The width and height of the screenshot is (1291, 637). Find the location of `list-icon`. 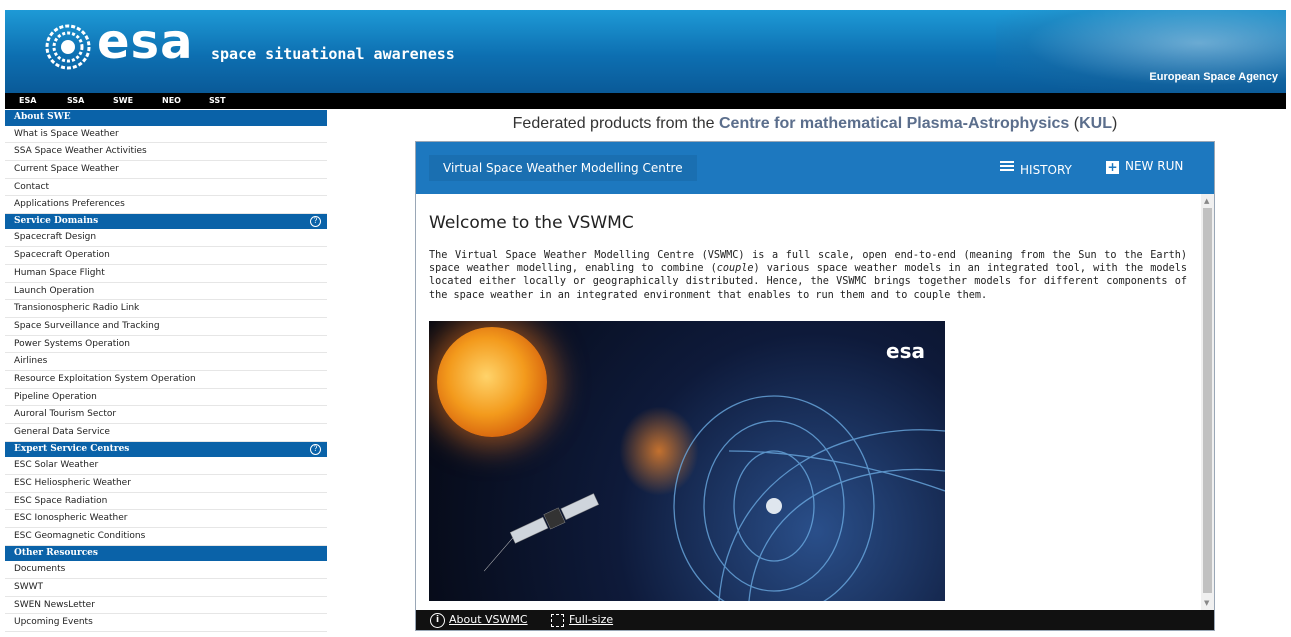

list-icon is located at coordinates (1007, 166).